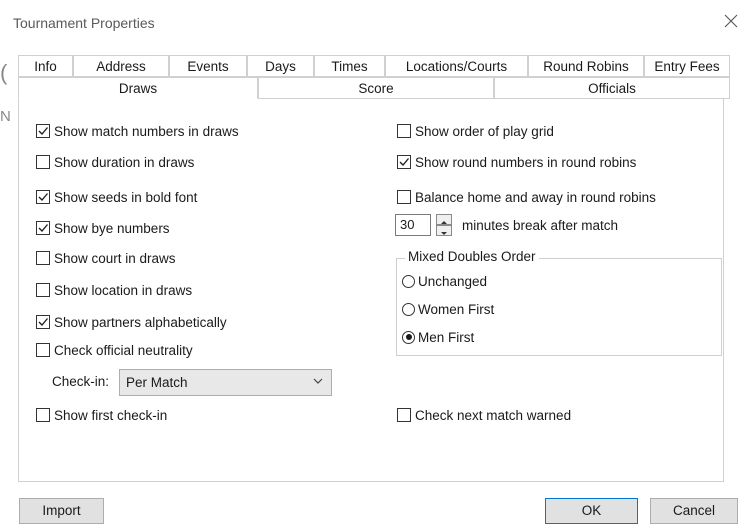 The width and height of the screenshot is (744, 530). Describe the element at coordinates (4, 72) in the screenshot. I see `background-window-edge: (` at that location.